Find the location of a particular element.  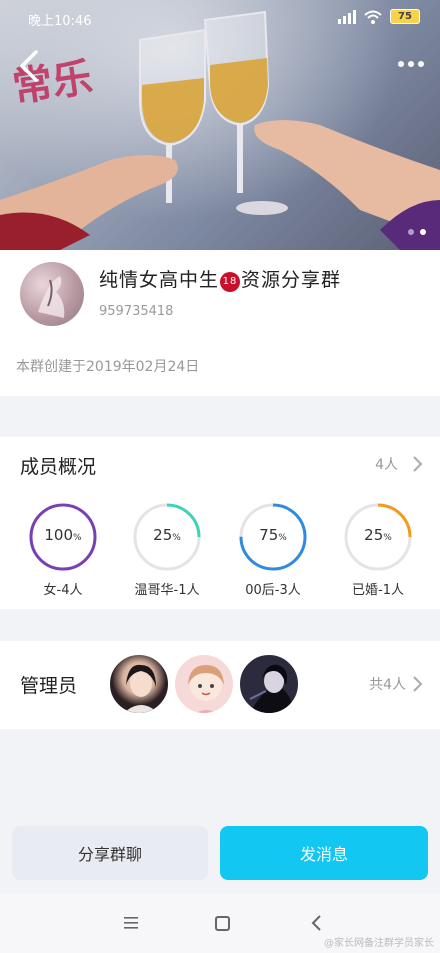

group-avatar is located at coordinates (52, 294).